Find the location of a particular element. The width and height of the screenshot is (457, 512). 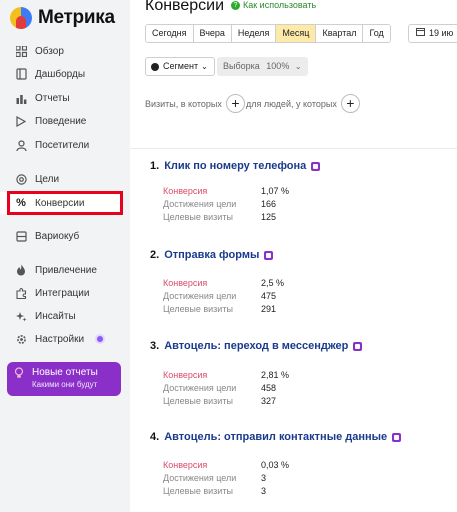

row-value: 1,07 % is located at coordinates (275, 191).